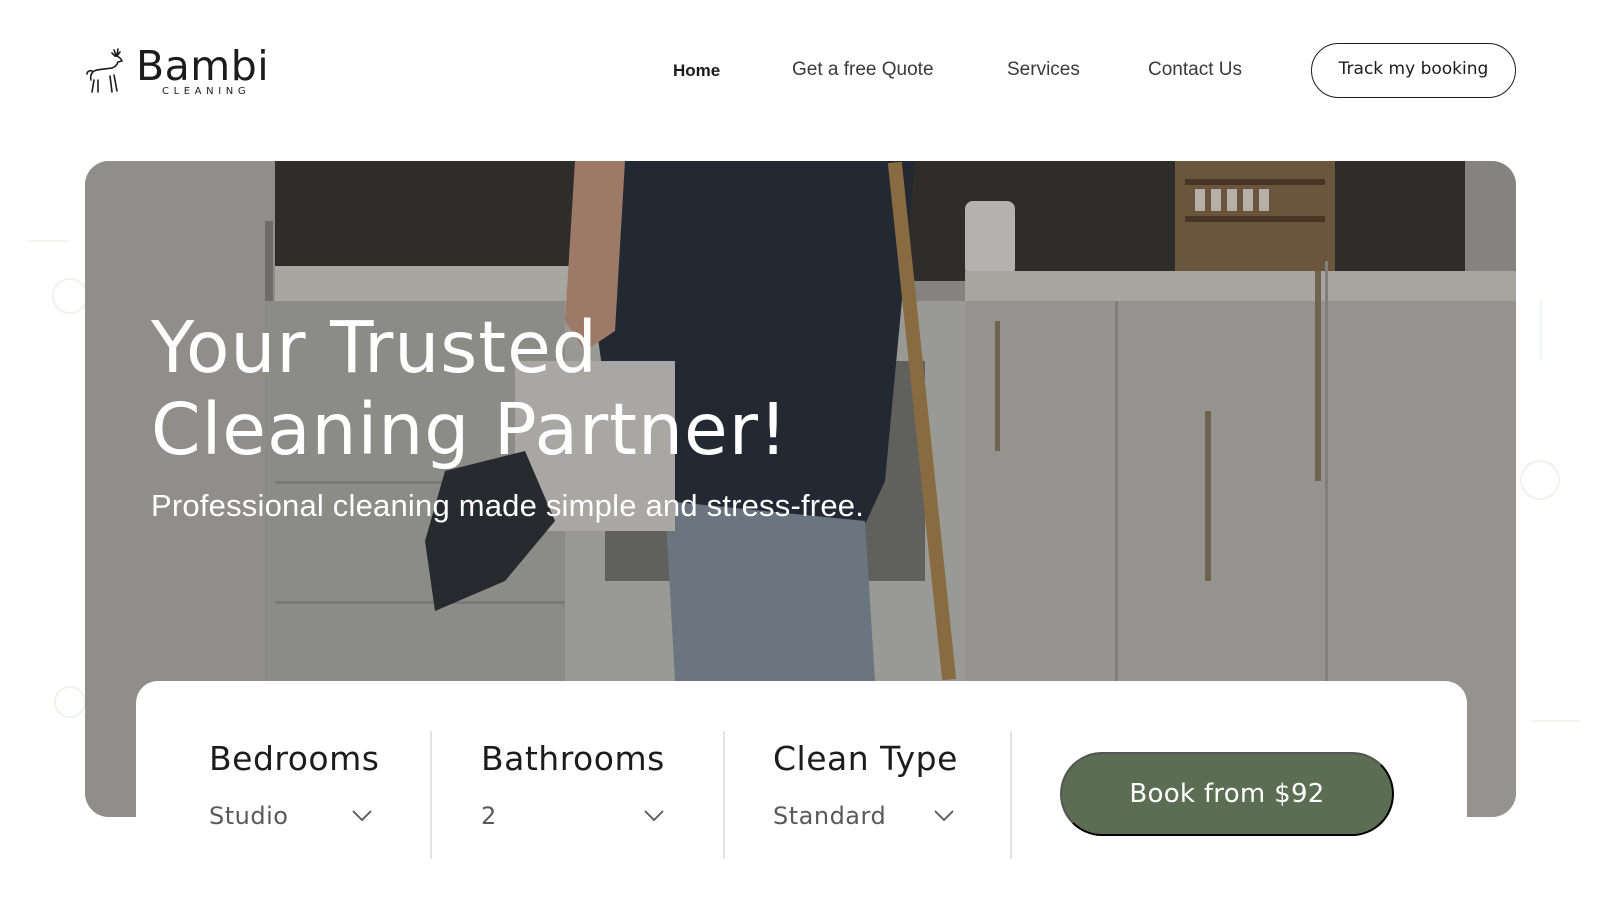  Describe the element at coordinates (203, 66) in the screenshot. I see `brand-name: Bambi` at that location.